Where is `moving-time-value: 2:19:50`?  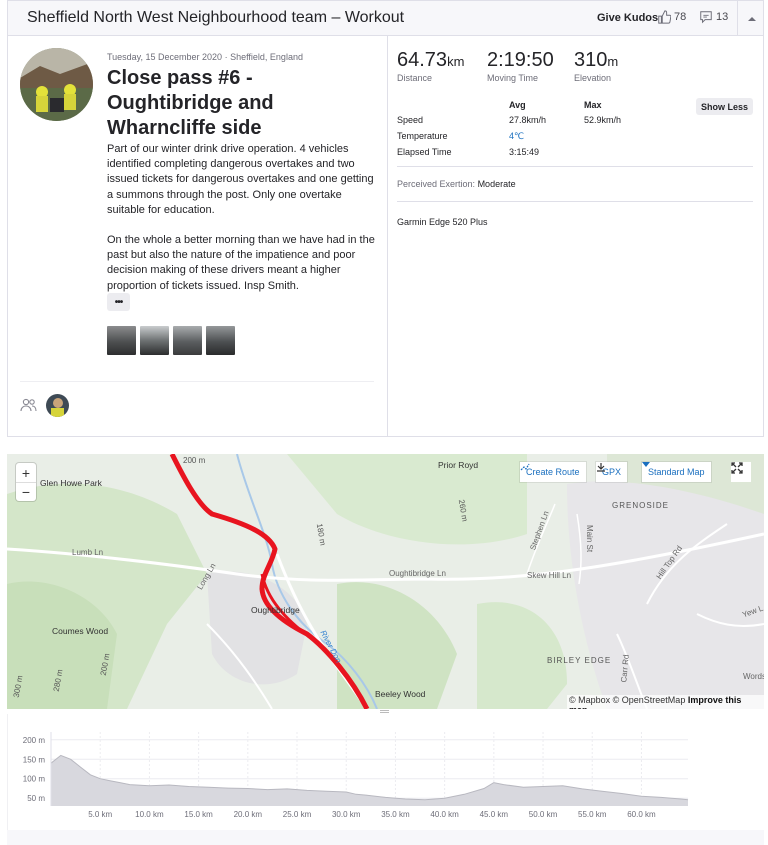
moving-time-value: 2:19:50 is located at coordinates (520, 60).